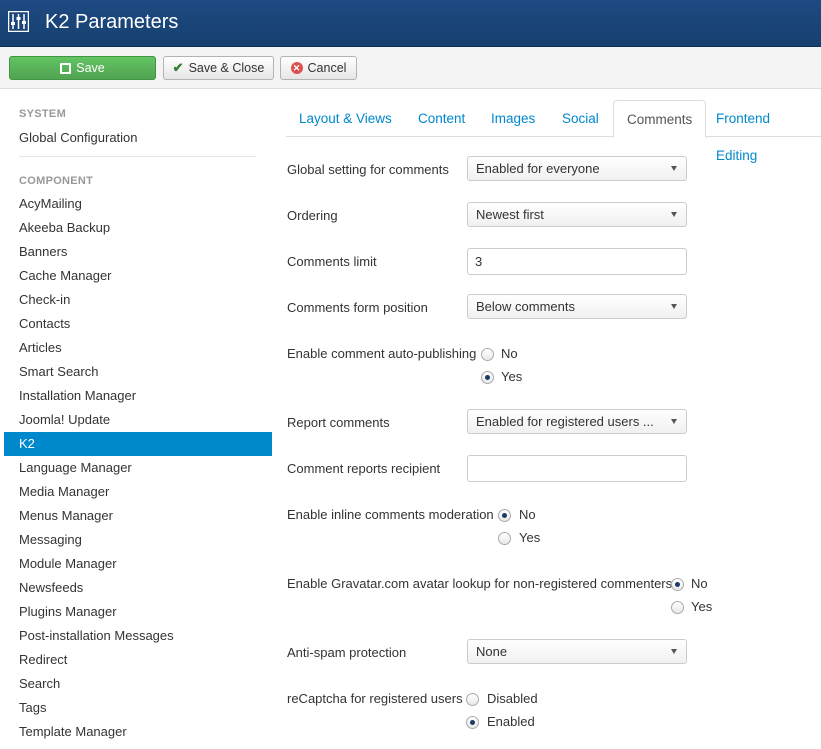 This screenshot has width=821, height=749. What do you see at coordinates (66, 68) in the screenshot?
I see `edit-icon` at bounding box center [66, 68].